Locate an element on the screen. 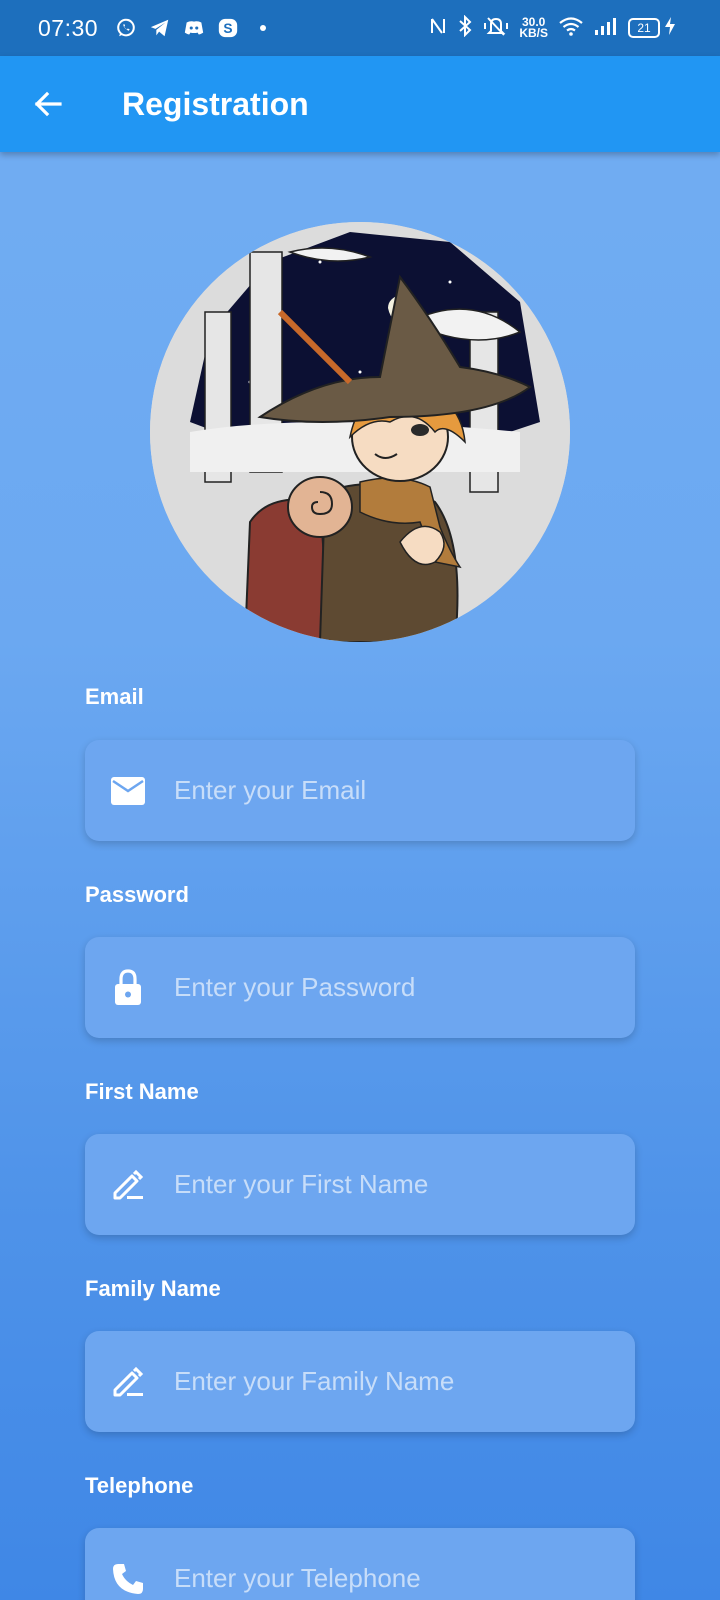  phone-icon is located at coordinates (128, 1579).